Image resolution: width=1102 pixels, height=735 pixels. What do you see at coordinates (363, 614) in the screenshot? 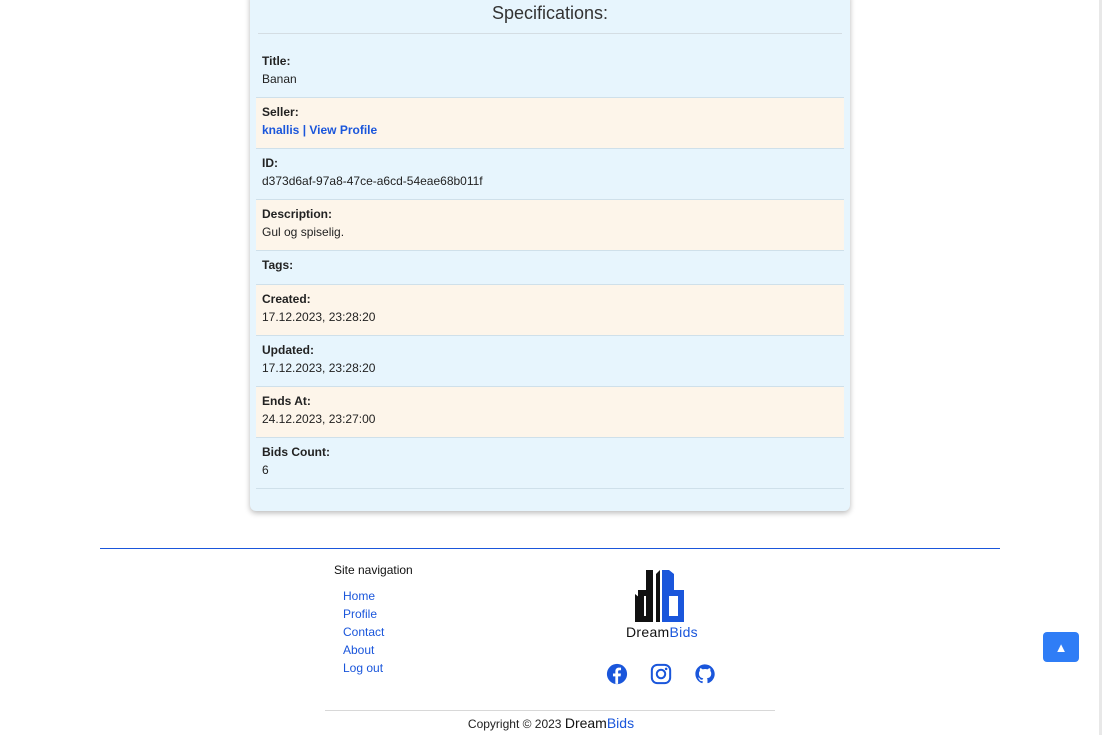
I see `nav-link-profile: Profile` at bounding box center [363, 614].